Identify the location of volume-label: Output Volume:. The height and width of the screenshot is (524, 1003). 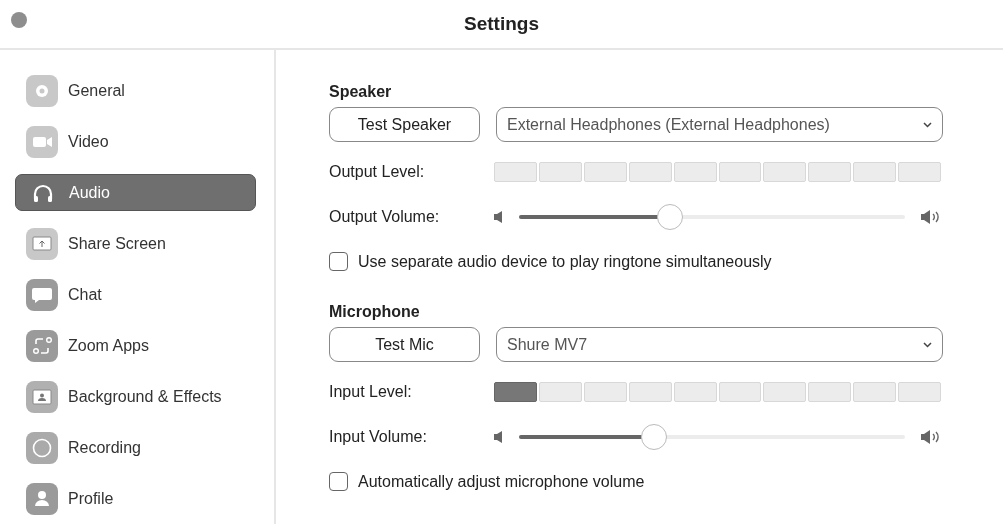
(385, 217).